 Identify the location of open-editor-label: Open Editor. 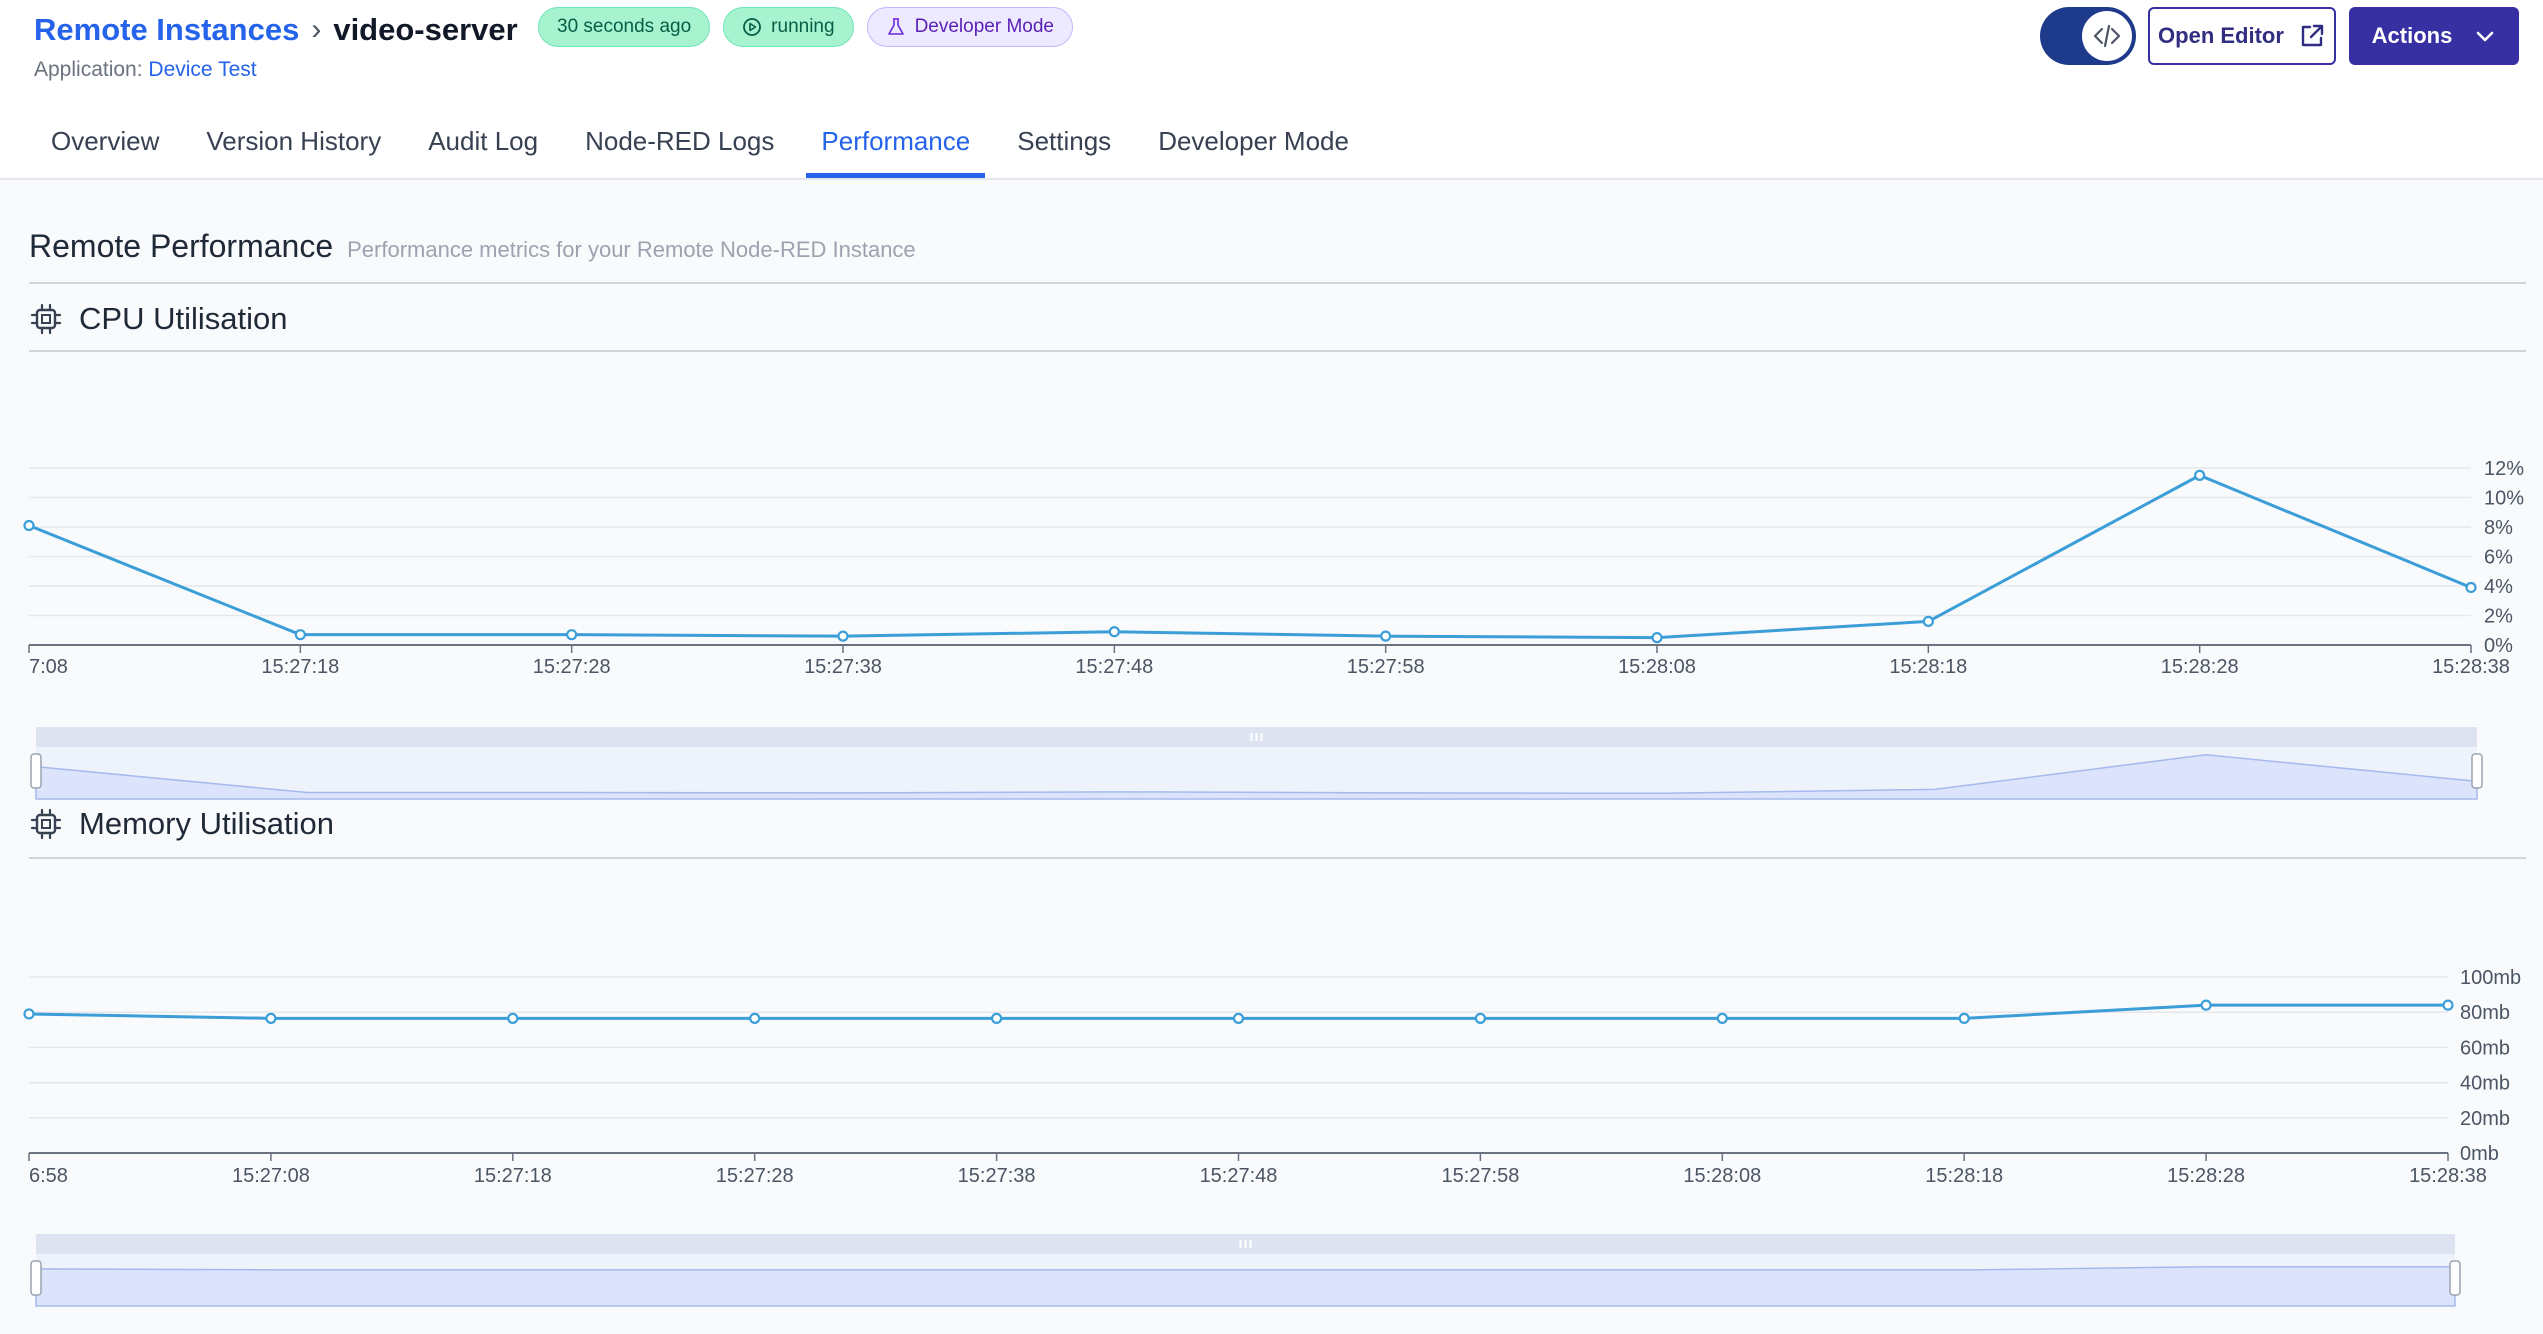
(2221, 35).